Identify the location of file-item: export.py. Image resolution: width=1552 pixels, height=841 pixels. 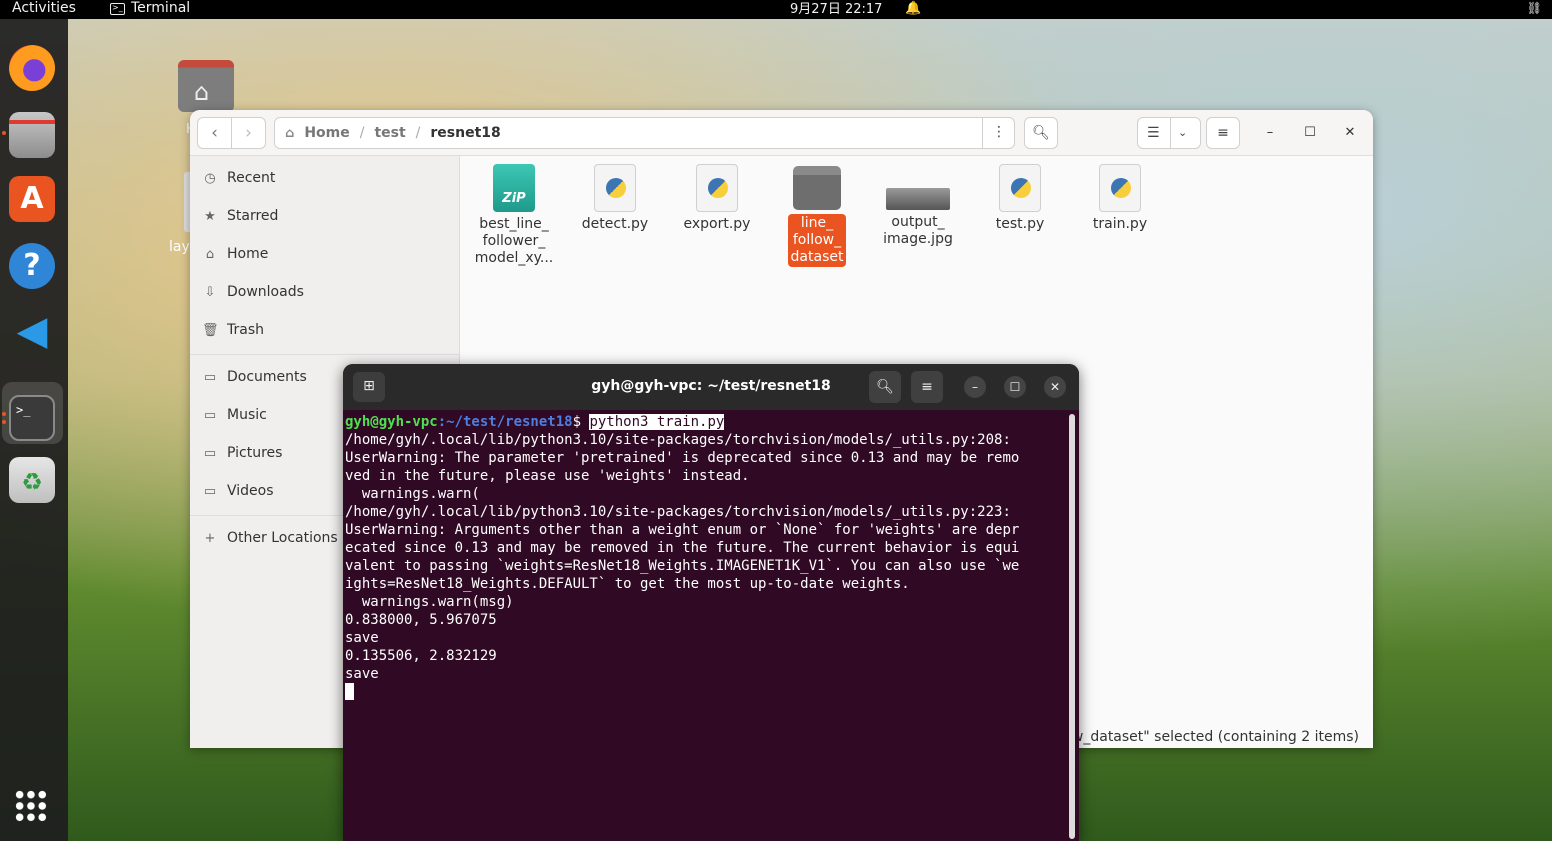
(717, 198).